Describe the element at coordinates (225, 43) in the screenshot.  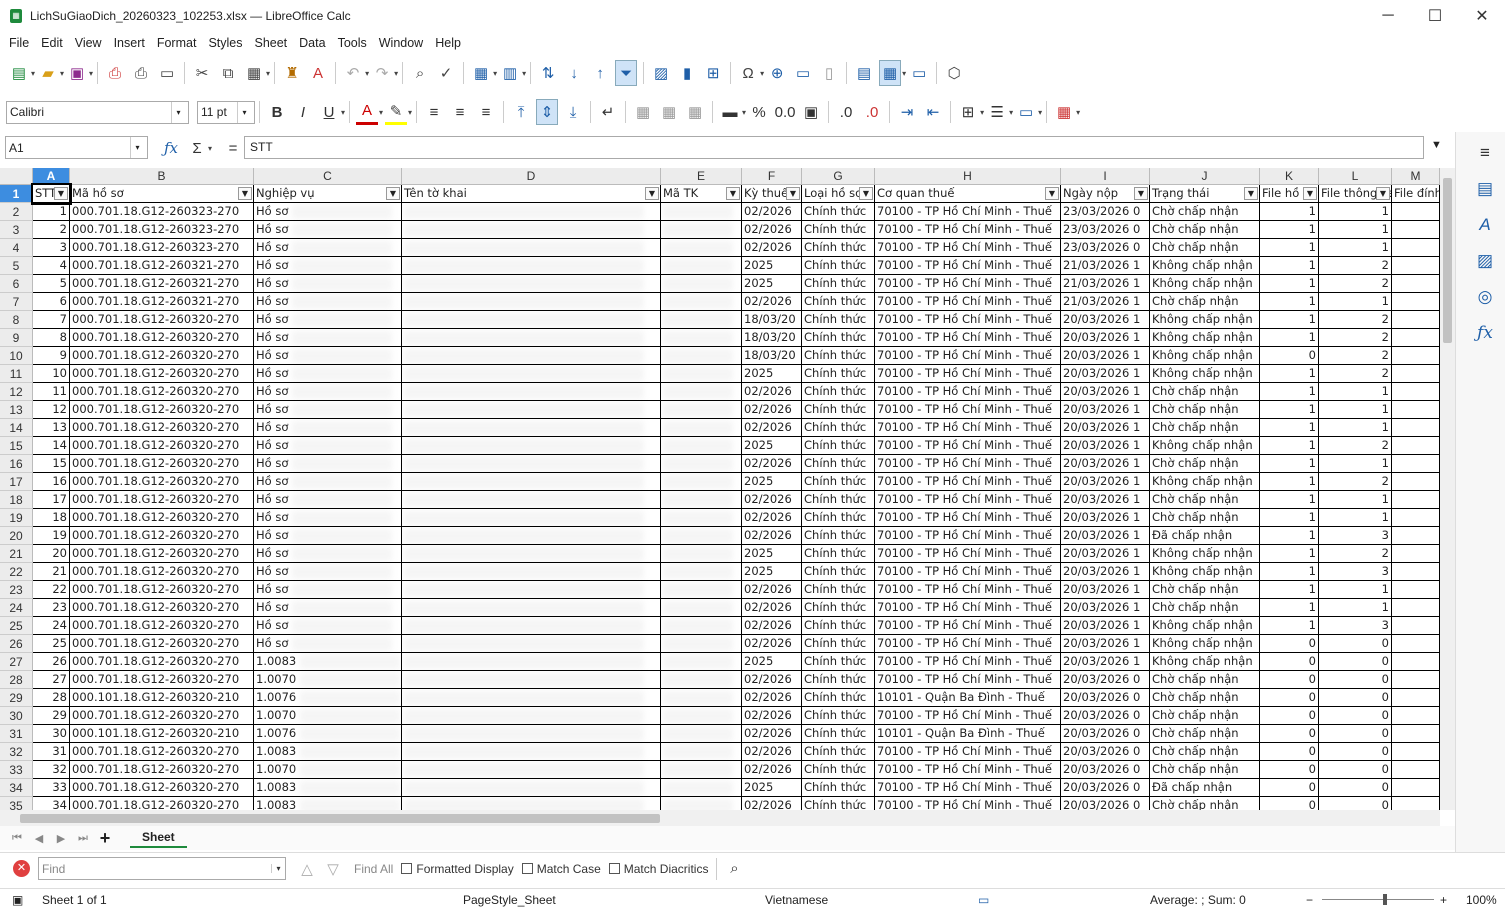
I see `menu-styles: Styles` at that location.